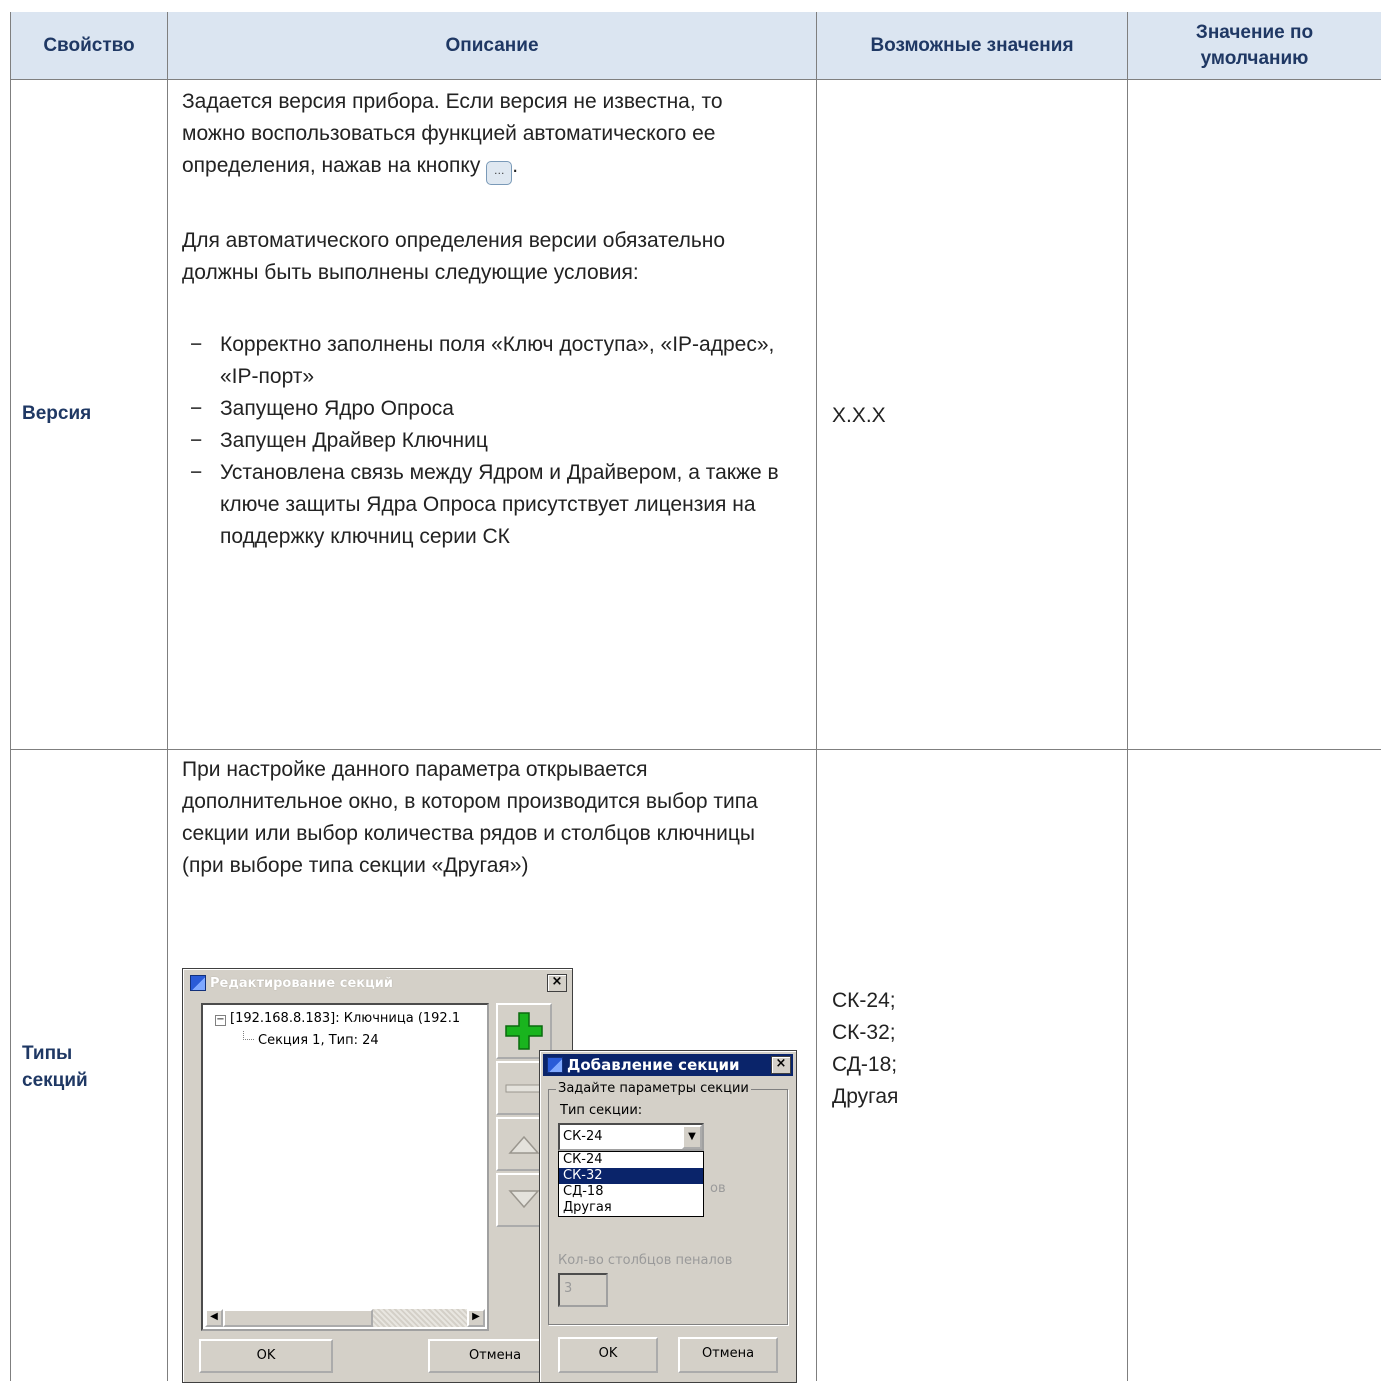  I want to click on header-default: Значение по умолчанию, so click(1254, 45).